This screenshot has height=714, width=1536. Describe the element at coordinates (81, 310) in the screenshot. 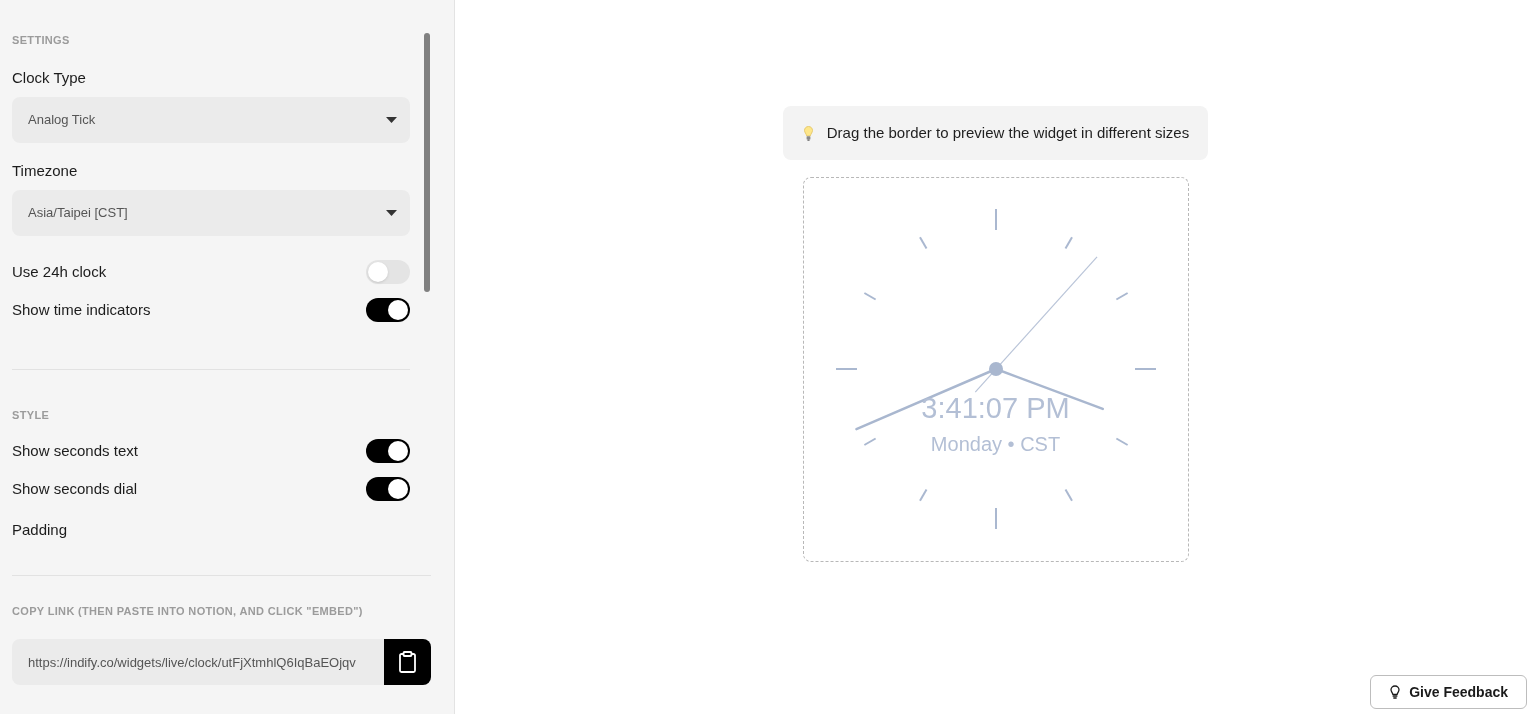

I see `toggle-label: Show time indicators` at that location.